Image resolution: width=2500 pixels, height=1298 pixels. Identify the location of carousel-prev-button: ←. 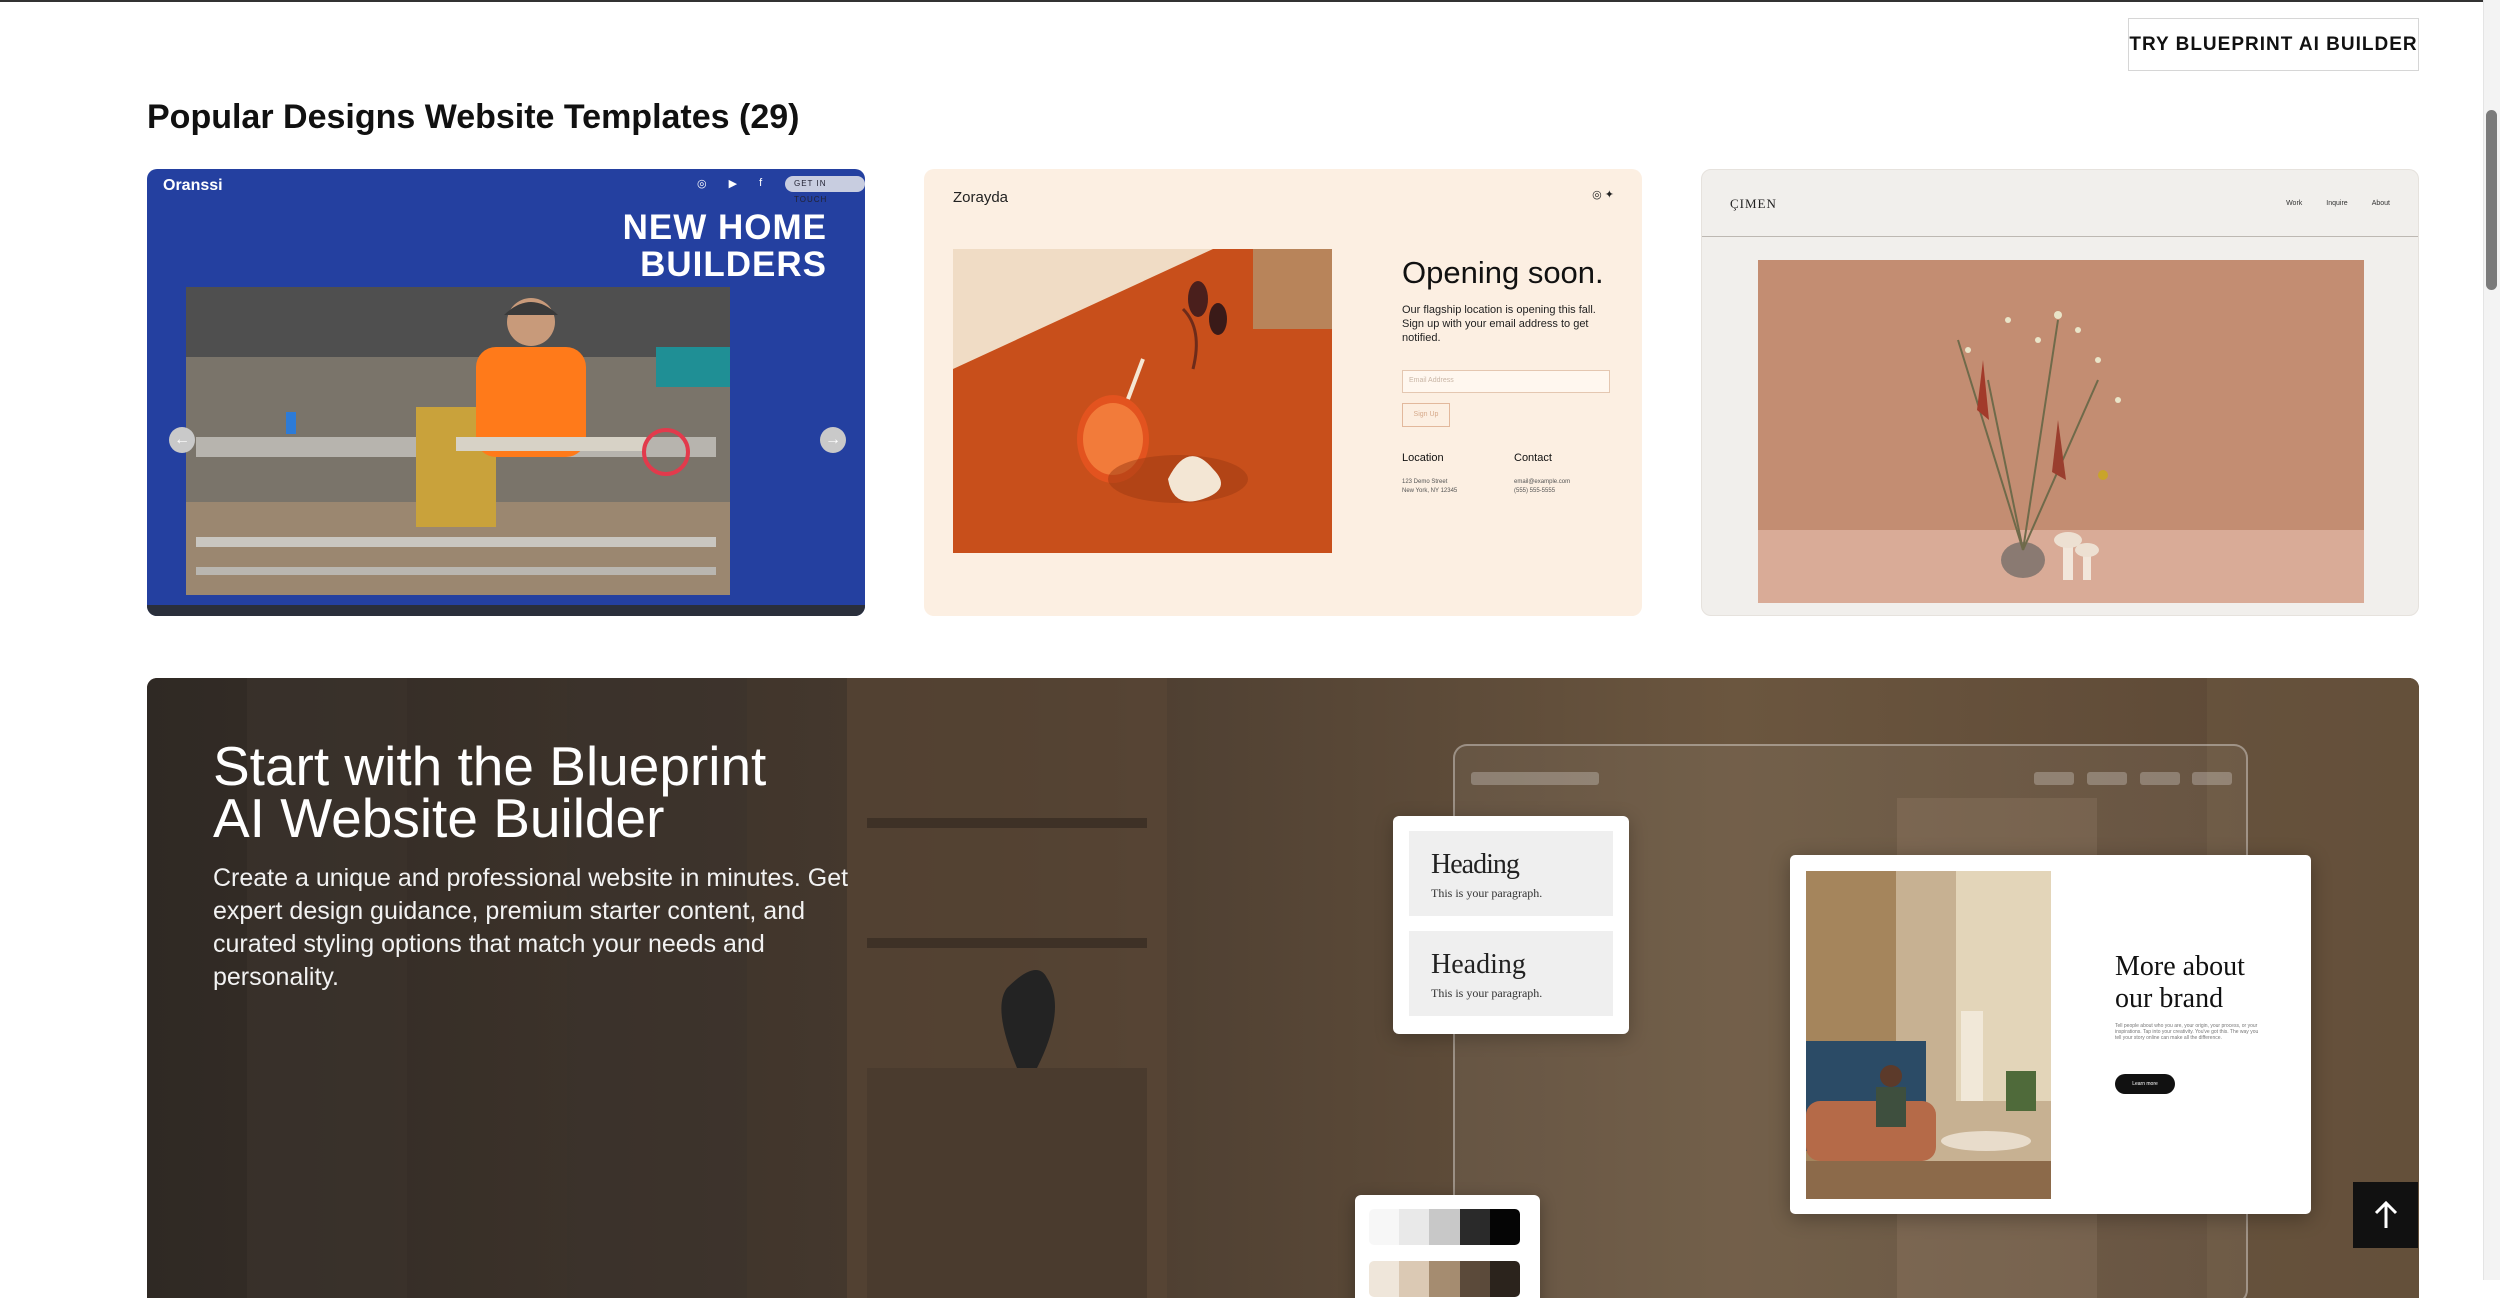
(182, 440).